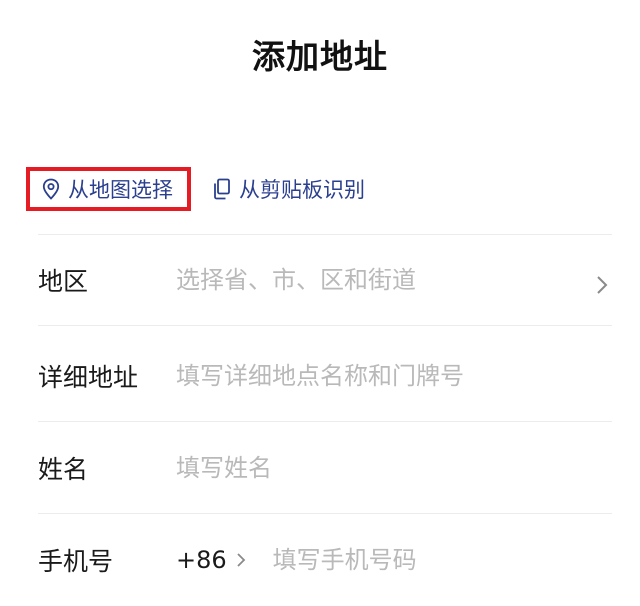 Image resolution: width=640 pixels, height=606 pixels. I want to click on phone-input, so click(442, 560).